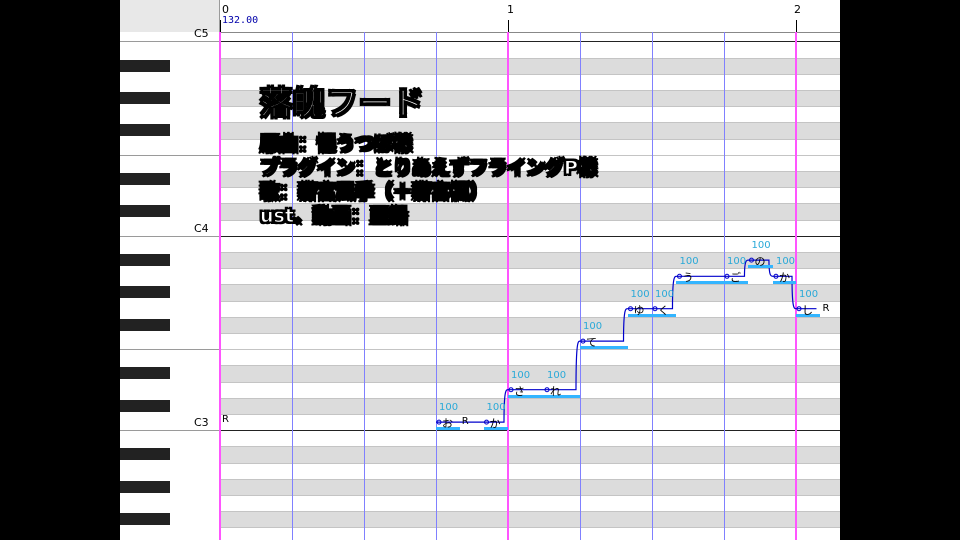 The width and height of the screenshot is (960, 540). I want to click on note-lyric: さ, so click(519, 391).